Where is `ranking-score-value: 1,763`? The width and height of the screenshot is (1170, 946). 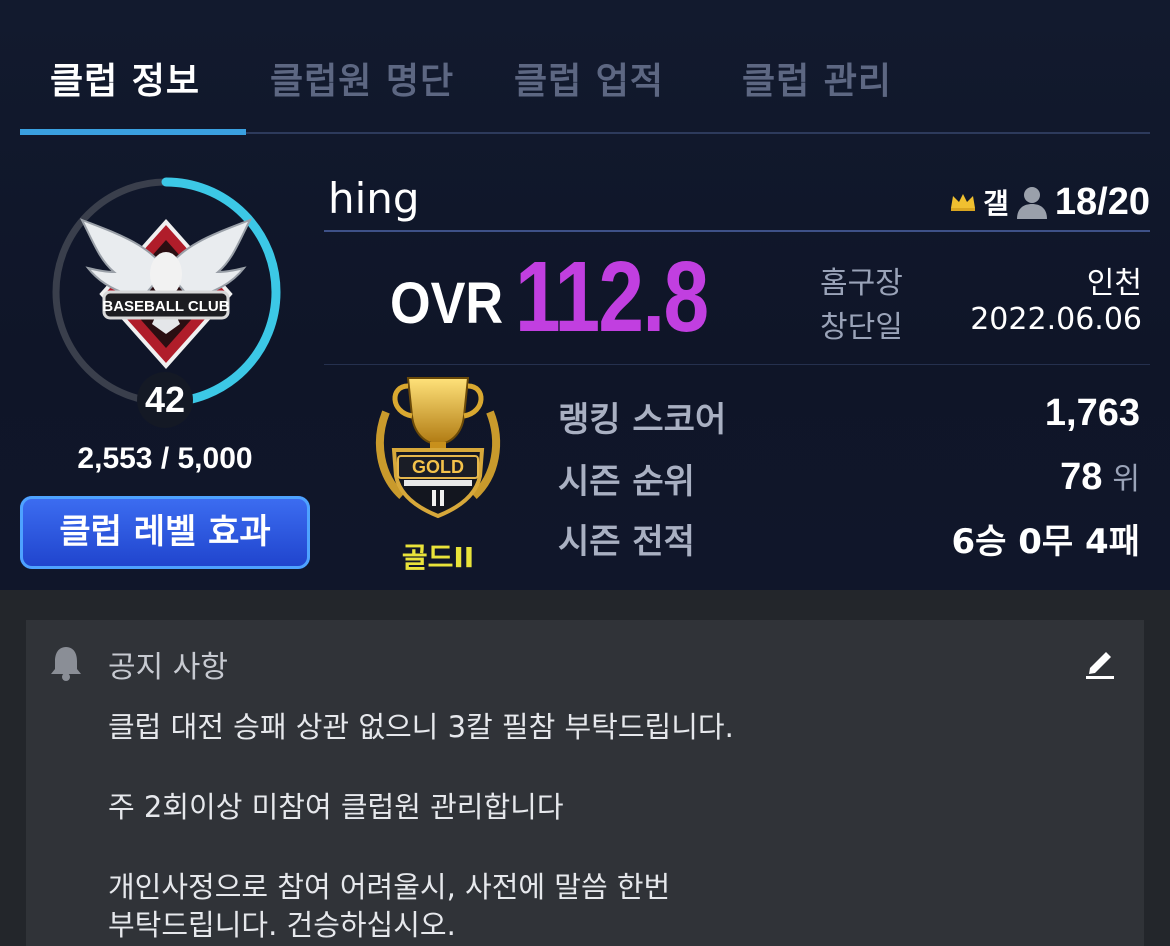
ranking-score-value: 1,763 is located at coordinates (1092, 413).